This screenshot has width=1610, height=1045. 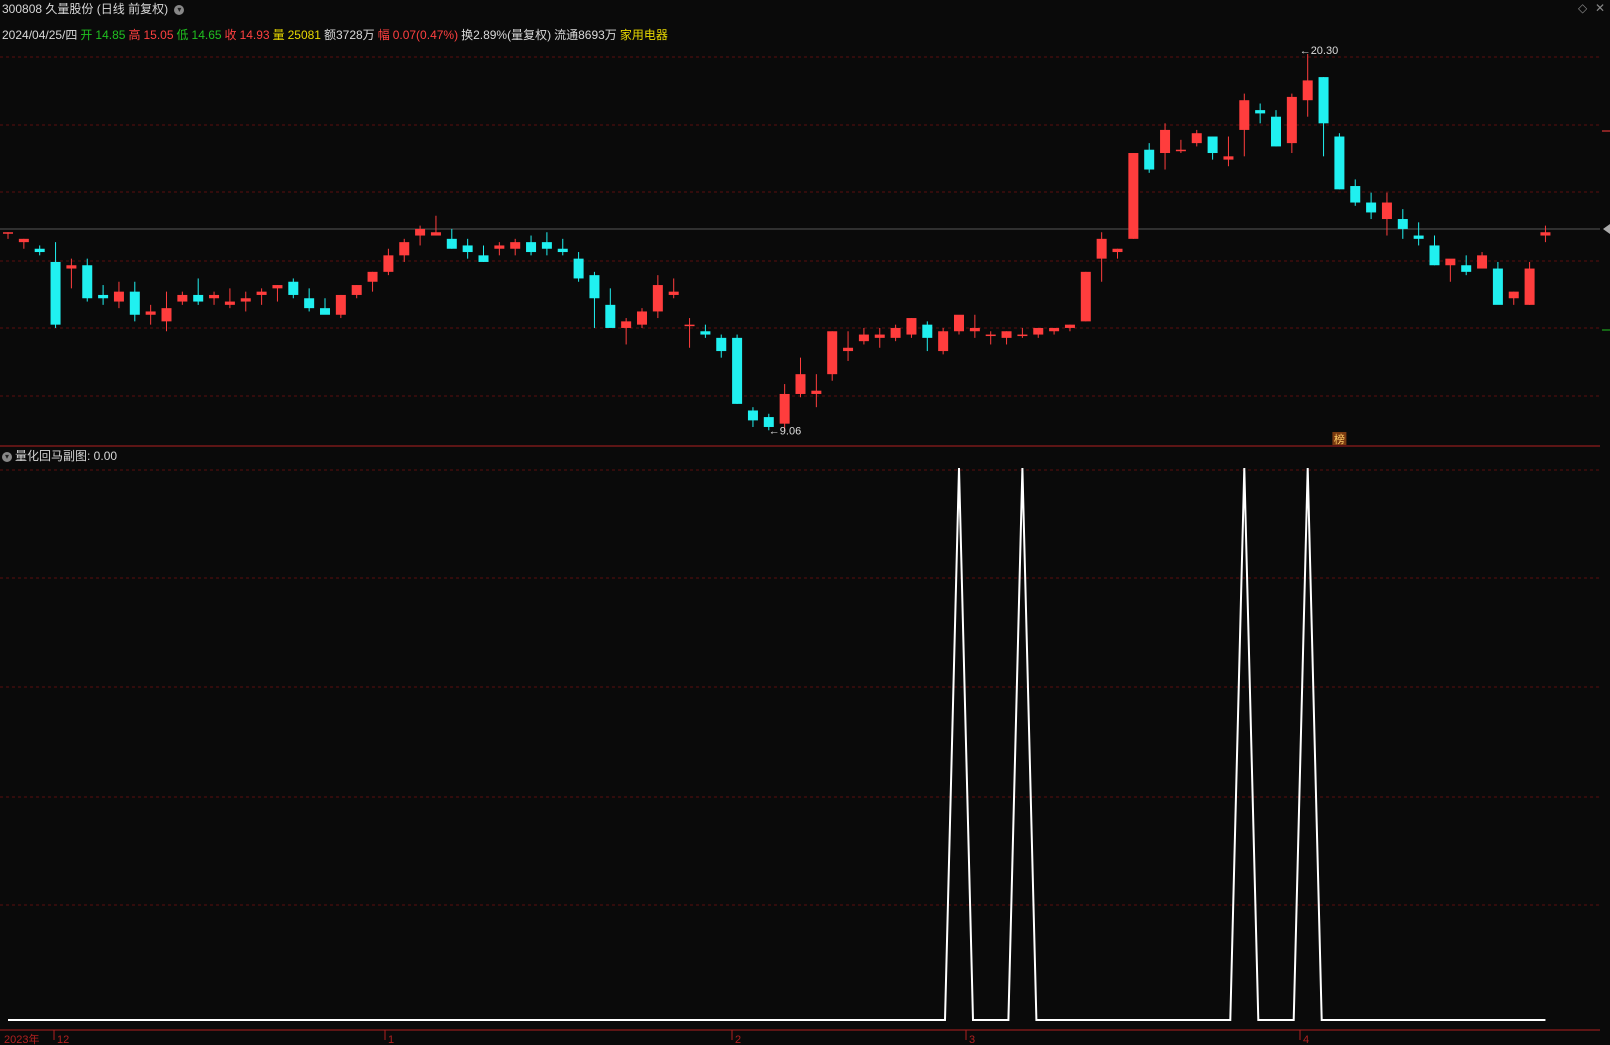 What do you see at coordinates (785, 431) in the screenshot?
I see `low-annotation: ←9.06` at bounding box center [785, 431].